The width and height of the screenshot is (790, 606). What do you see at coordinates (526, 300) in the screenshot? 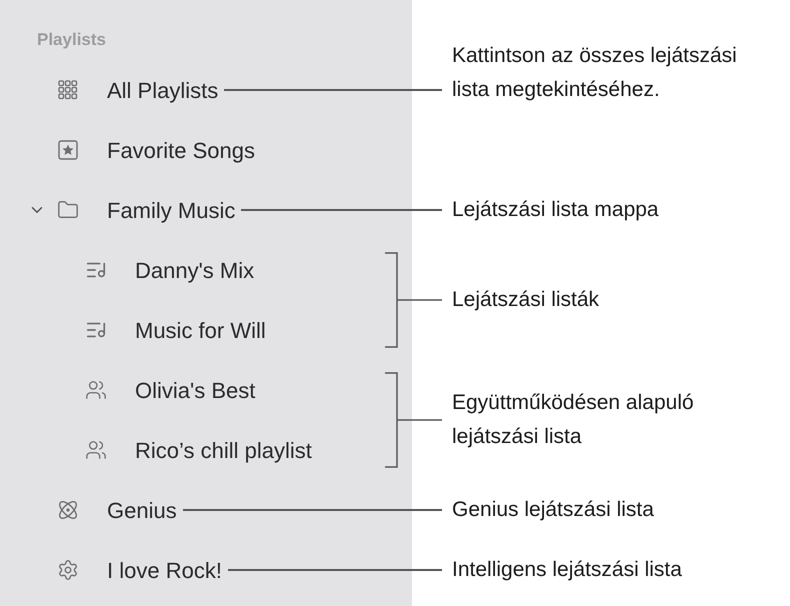
I see `callout-text: Lejátszási listák` at bounding box center [526, 300].